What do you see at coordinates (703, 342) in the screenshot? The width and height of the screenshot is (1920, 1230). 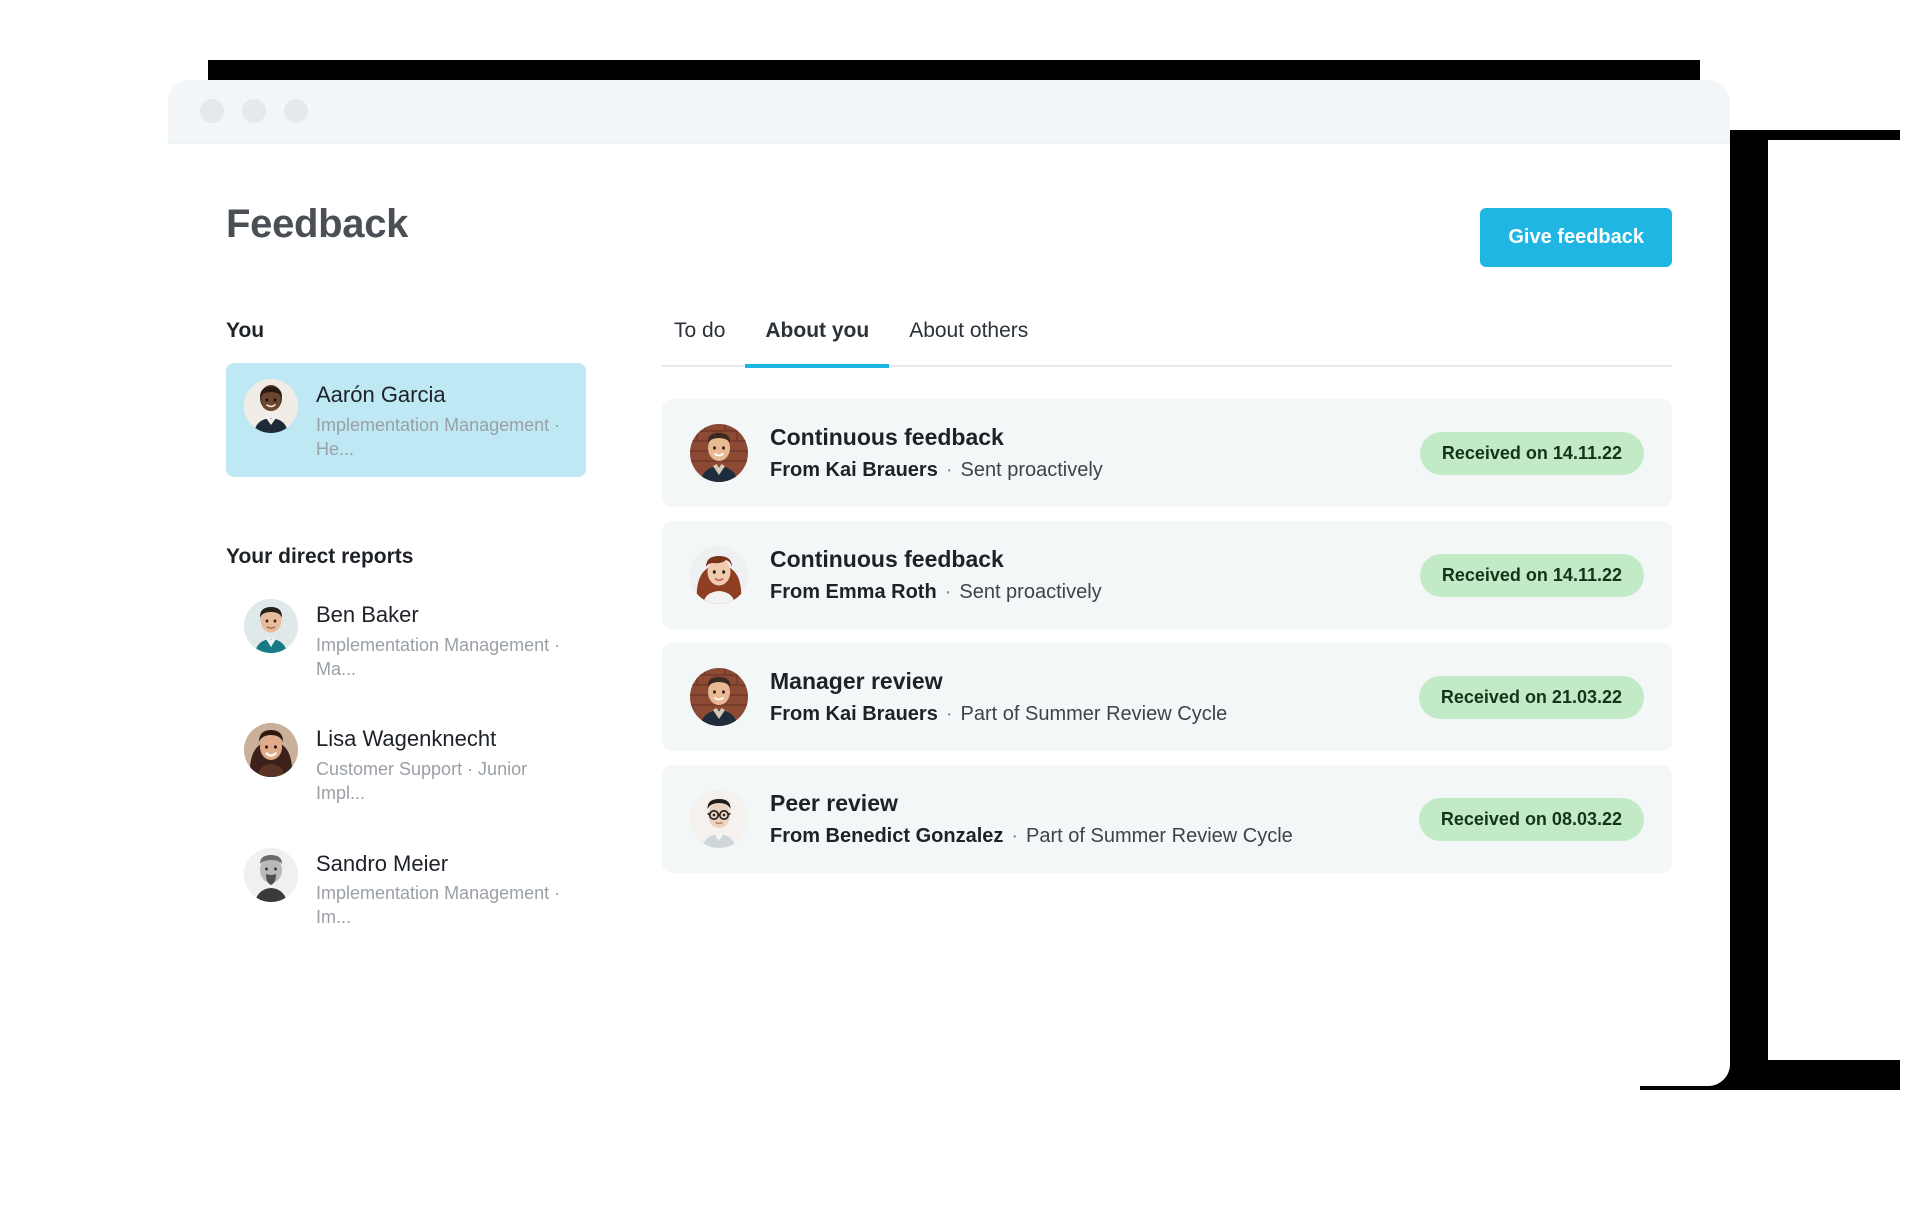 I see `tab-to-do: To do` at bounding box center [703, 342].